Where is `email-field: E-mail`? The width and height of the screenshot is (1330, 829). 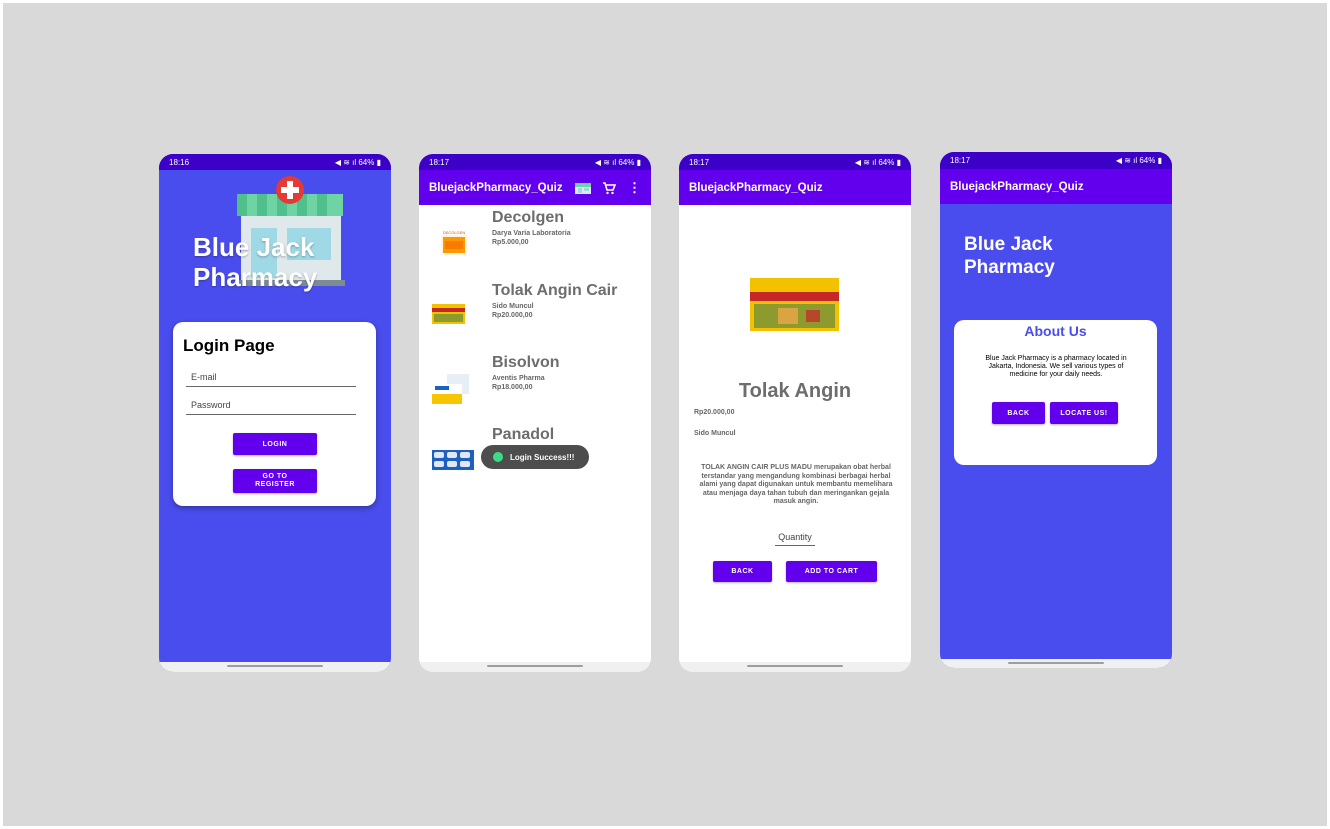
email-field: E-mail is located at coordinates (271, 380).